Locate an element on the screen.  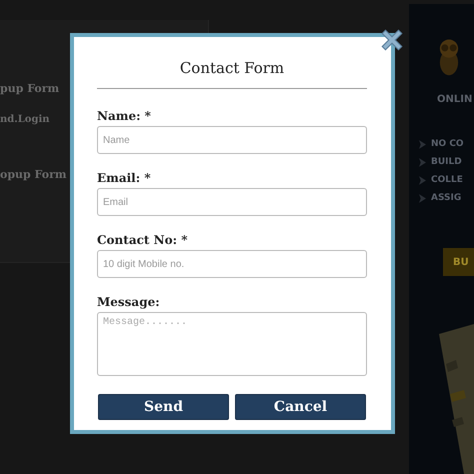
background-text: nd.Login is located at coordinates (25, 119).